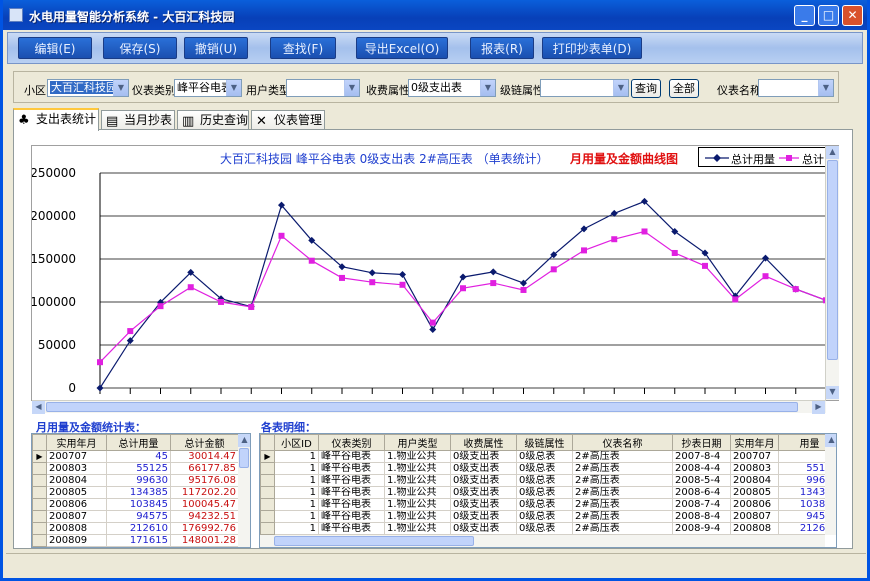  I want to click on table-row: 200803 55125 66177.85, so click(135, 468).